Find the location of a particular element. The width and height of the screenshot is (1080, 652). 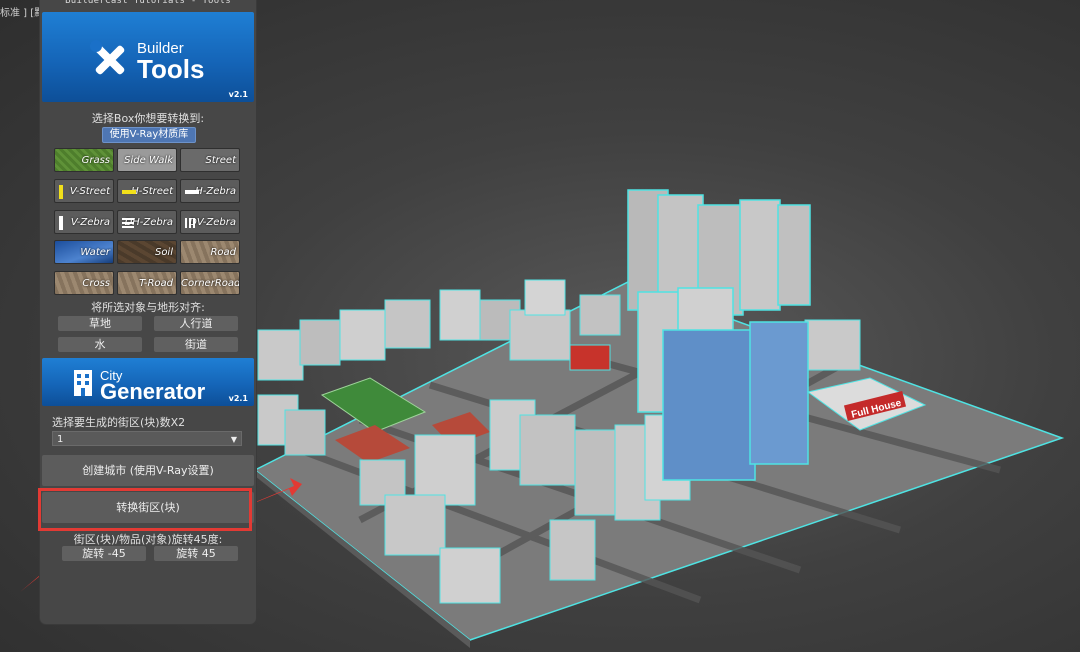

tile-street: Street is located at coordinates (210, 160).